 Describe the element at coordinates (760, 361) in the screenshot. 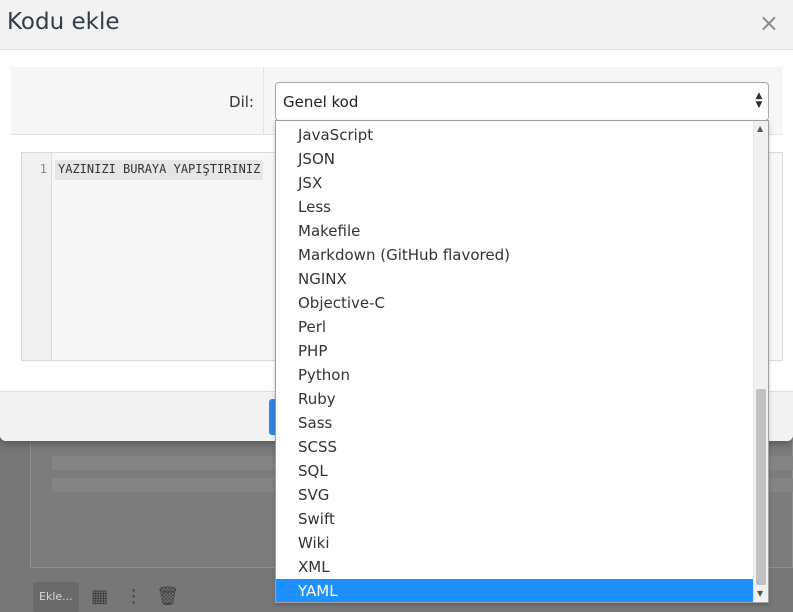

I see `dropdown-scrollbar: ▲ ▼` at that location.